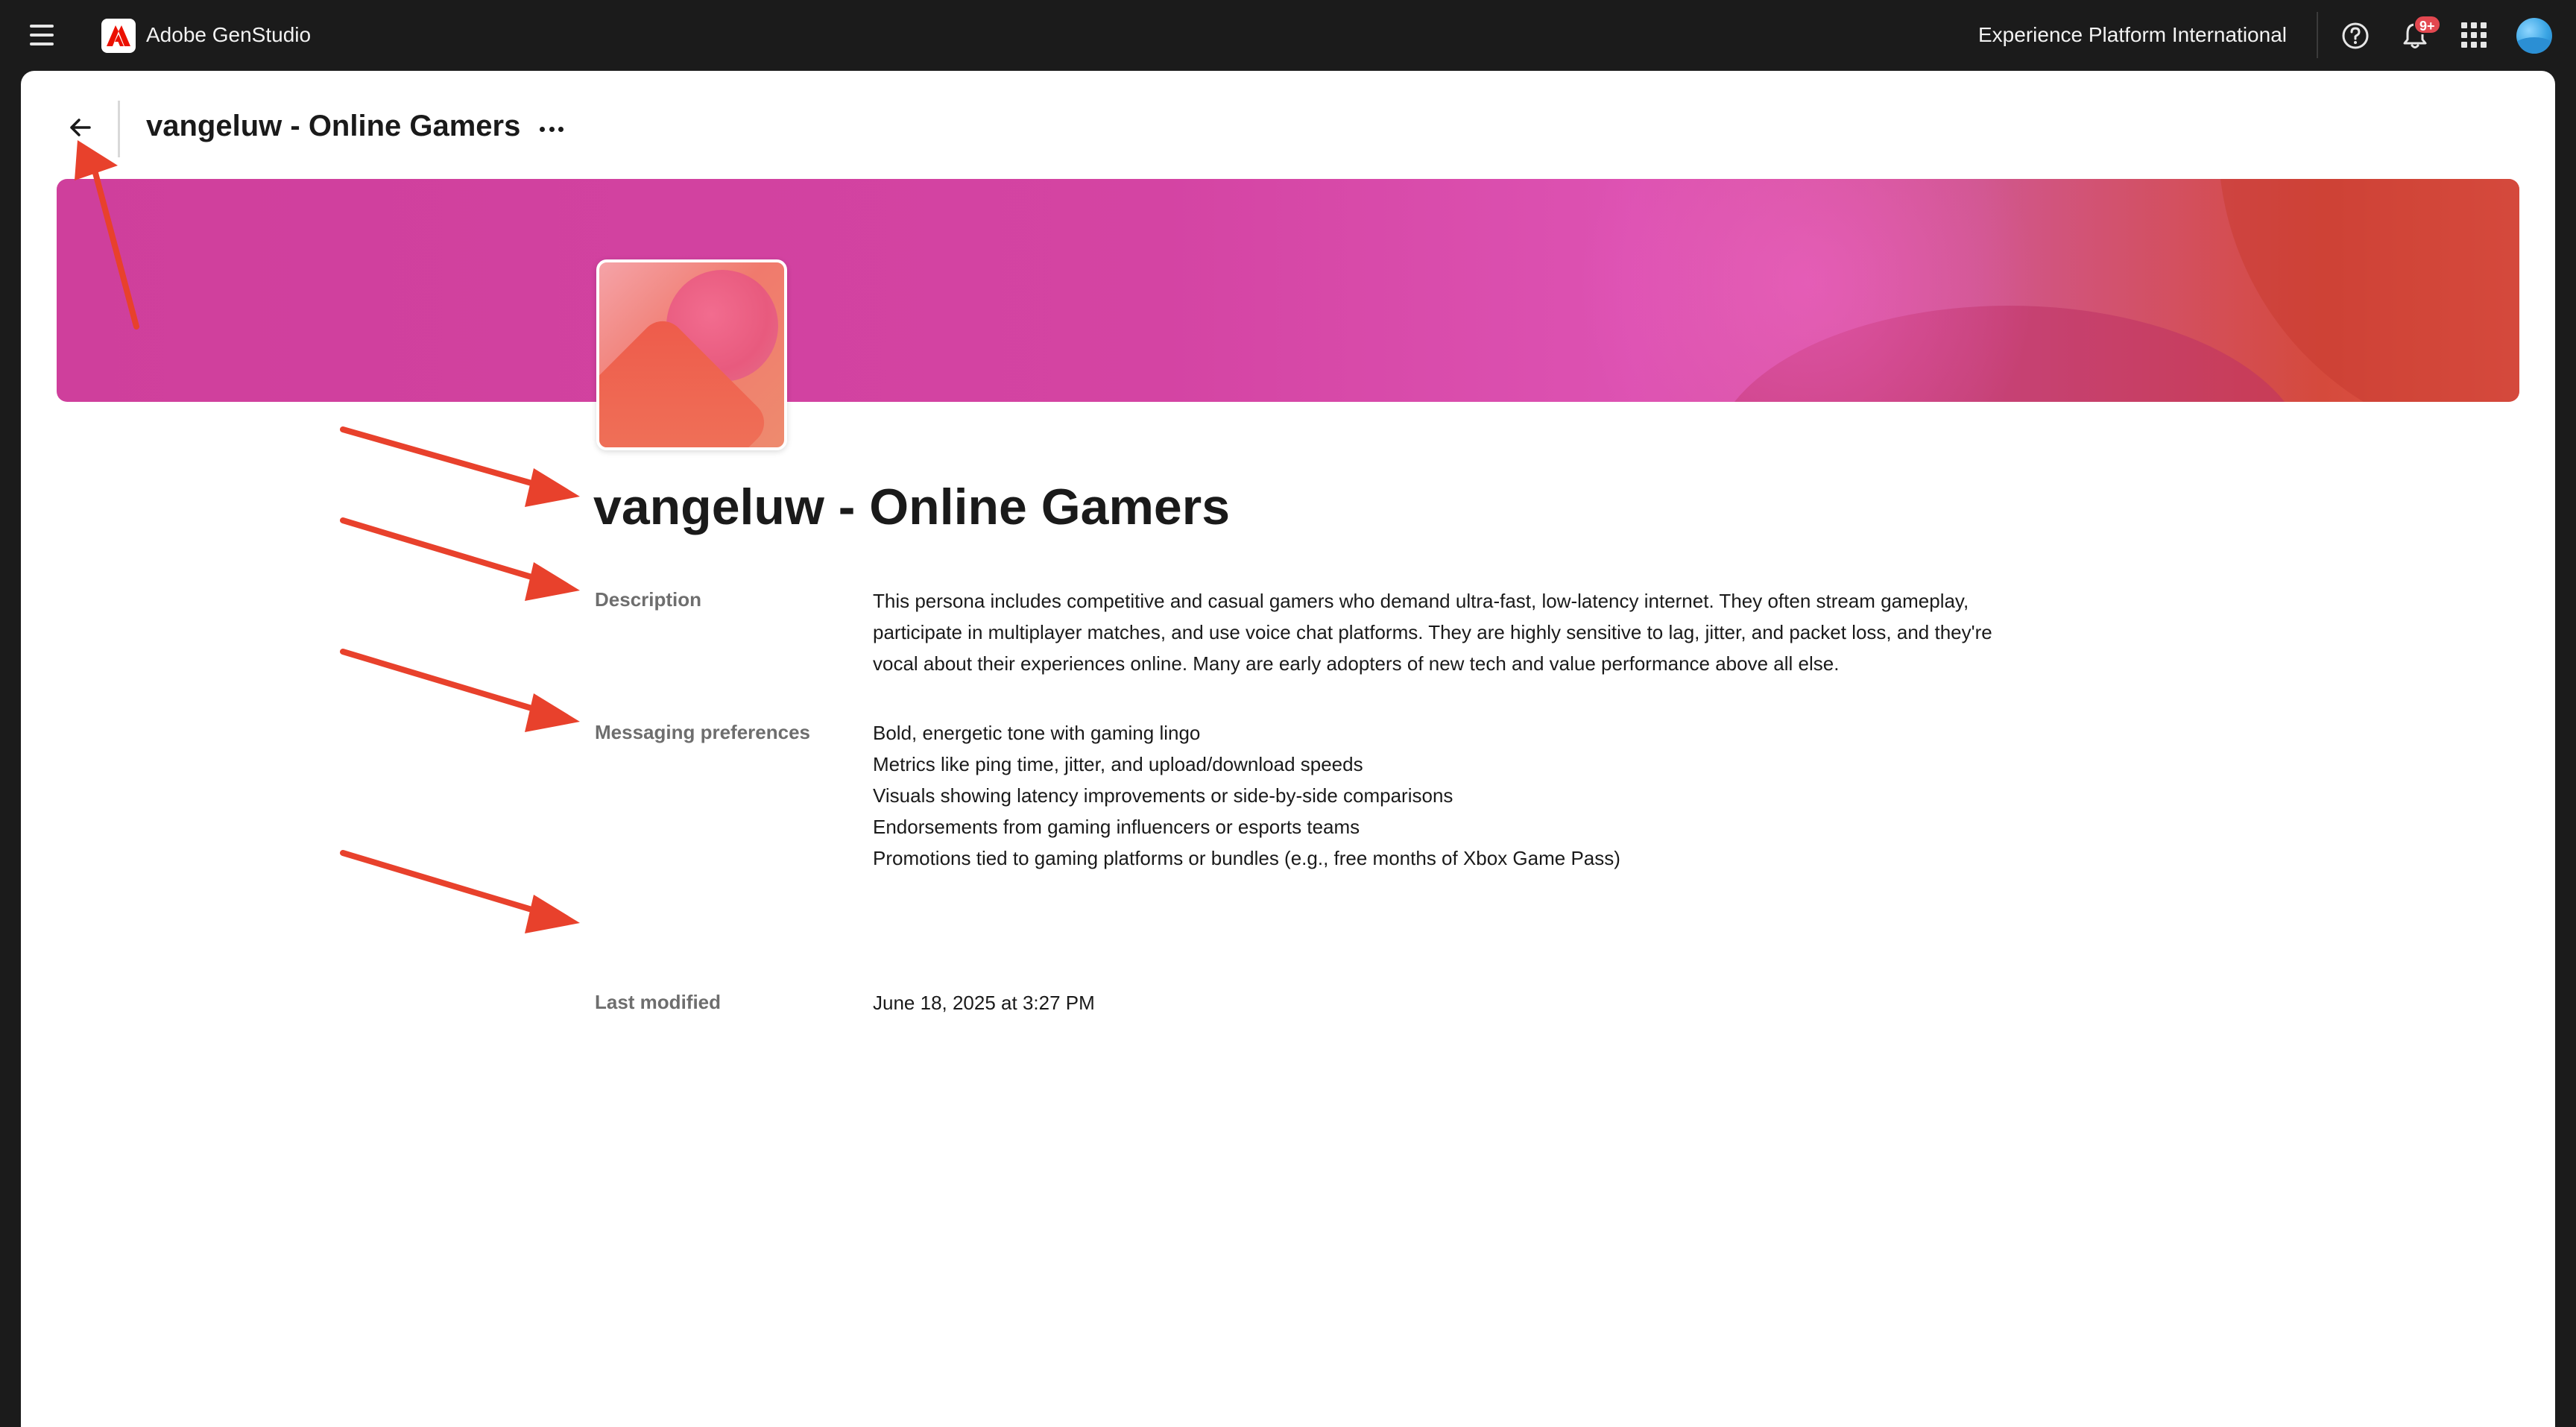 This screenshot has height=1427, width=2576. I want to click on apps-grid-icon, so click(2474, 35).